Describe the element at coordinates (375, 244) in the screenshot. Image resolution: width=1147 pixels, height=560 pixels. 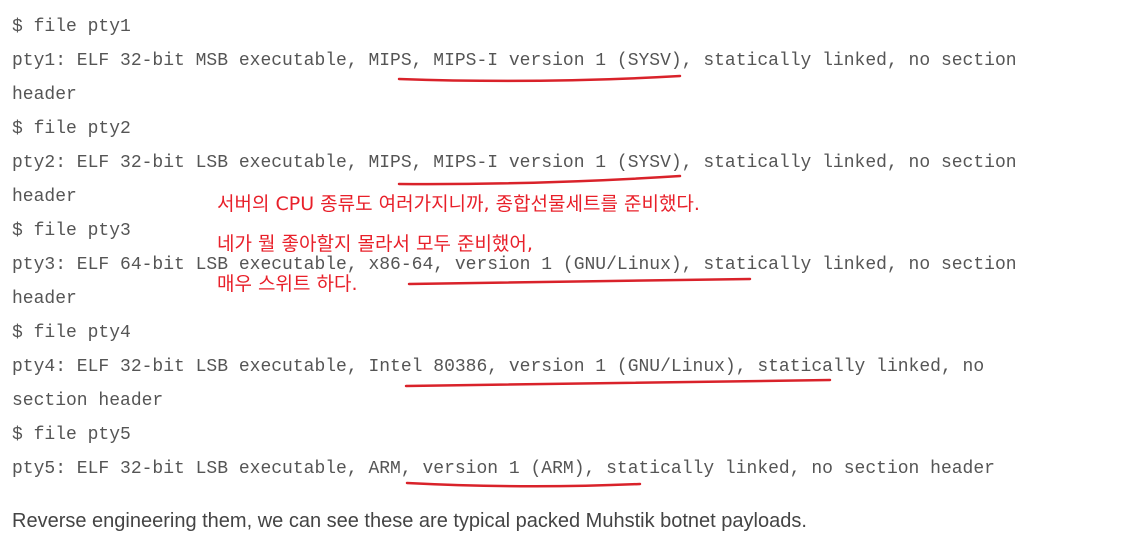
I see `annotation-line-2: 네가 뭘 좋아할지 몰라서 모두 준비했어,` at that location.